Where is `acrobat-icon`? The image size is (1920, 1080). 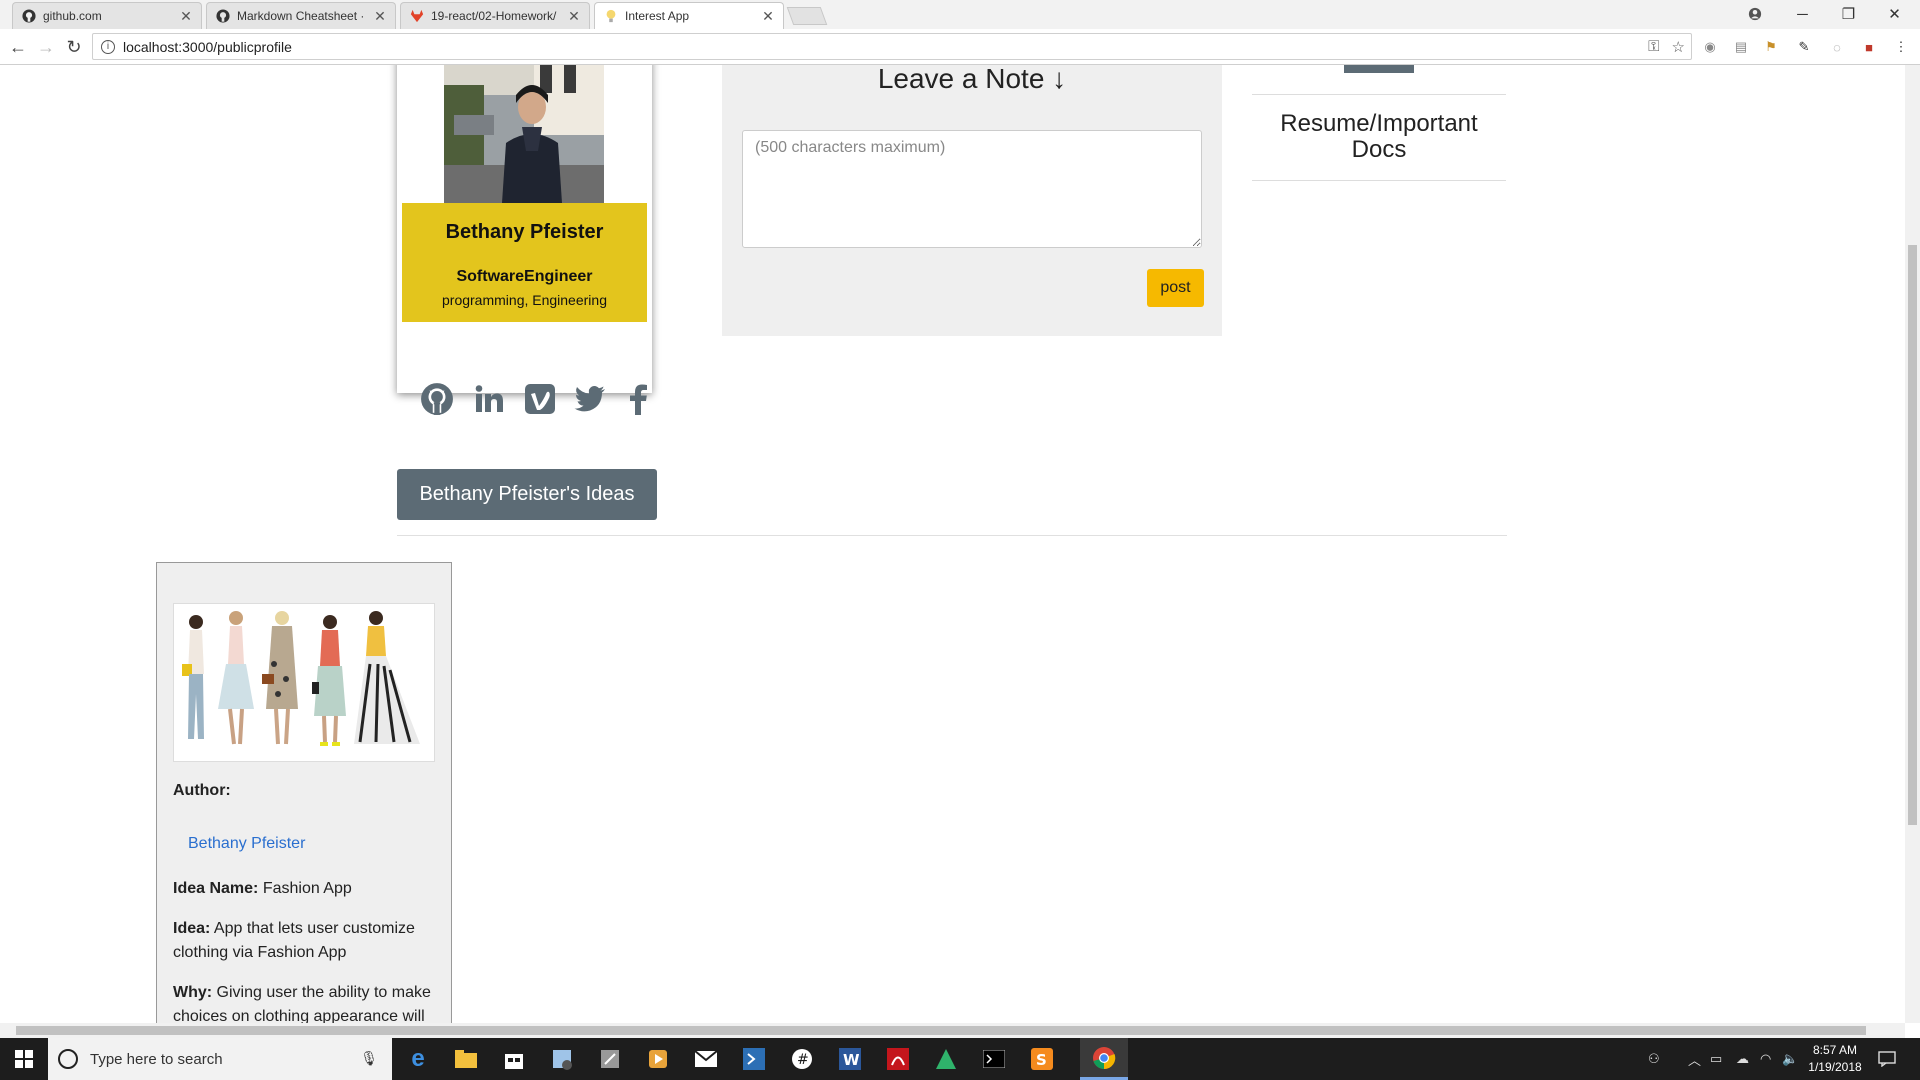
acrobat-icon is located at coordinates (898, 1059).